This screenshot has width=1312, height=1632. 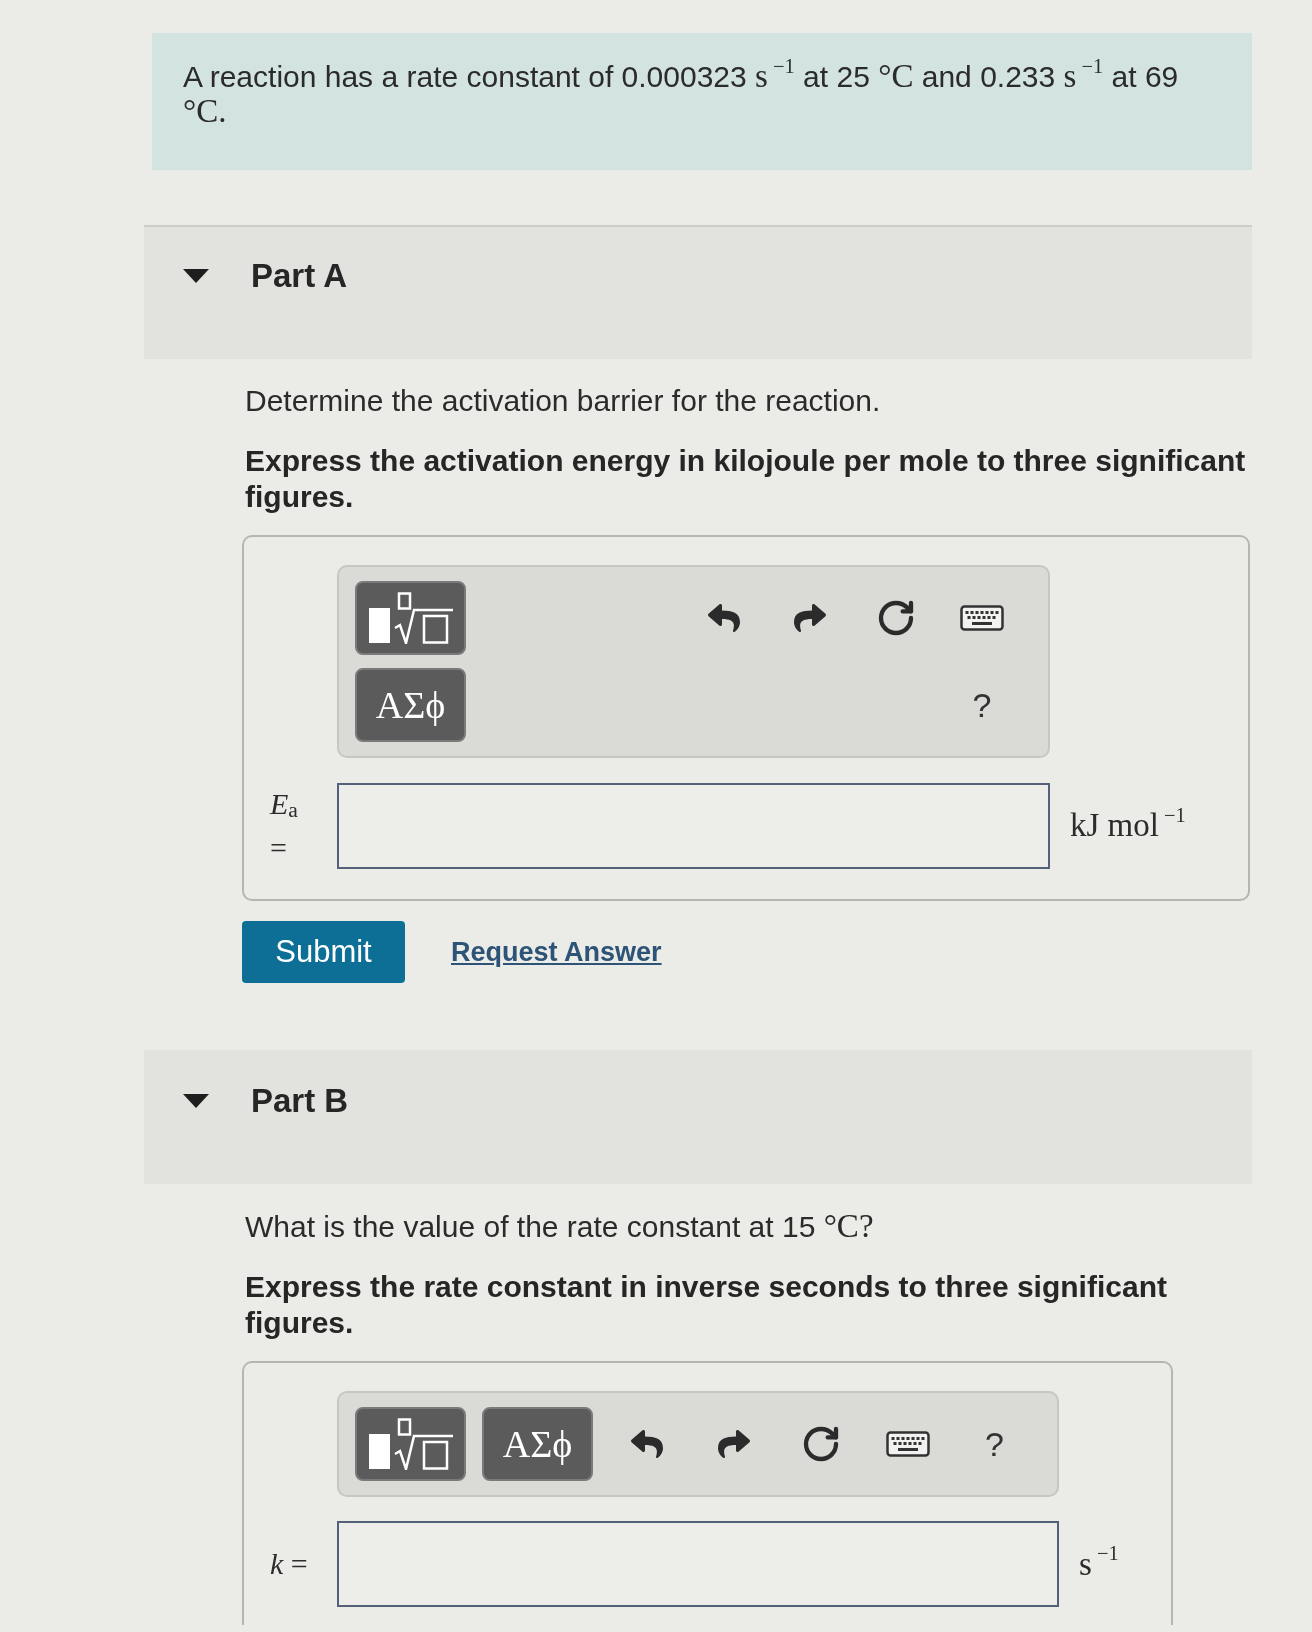 I want to click on reset-icon, so click(x=896, y=618).